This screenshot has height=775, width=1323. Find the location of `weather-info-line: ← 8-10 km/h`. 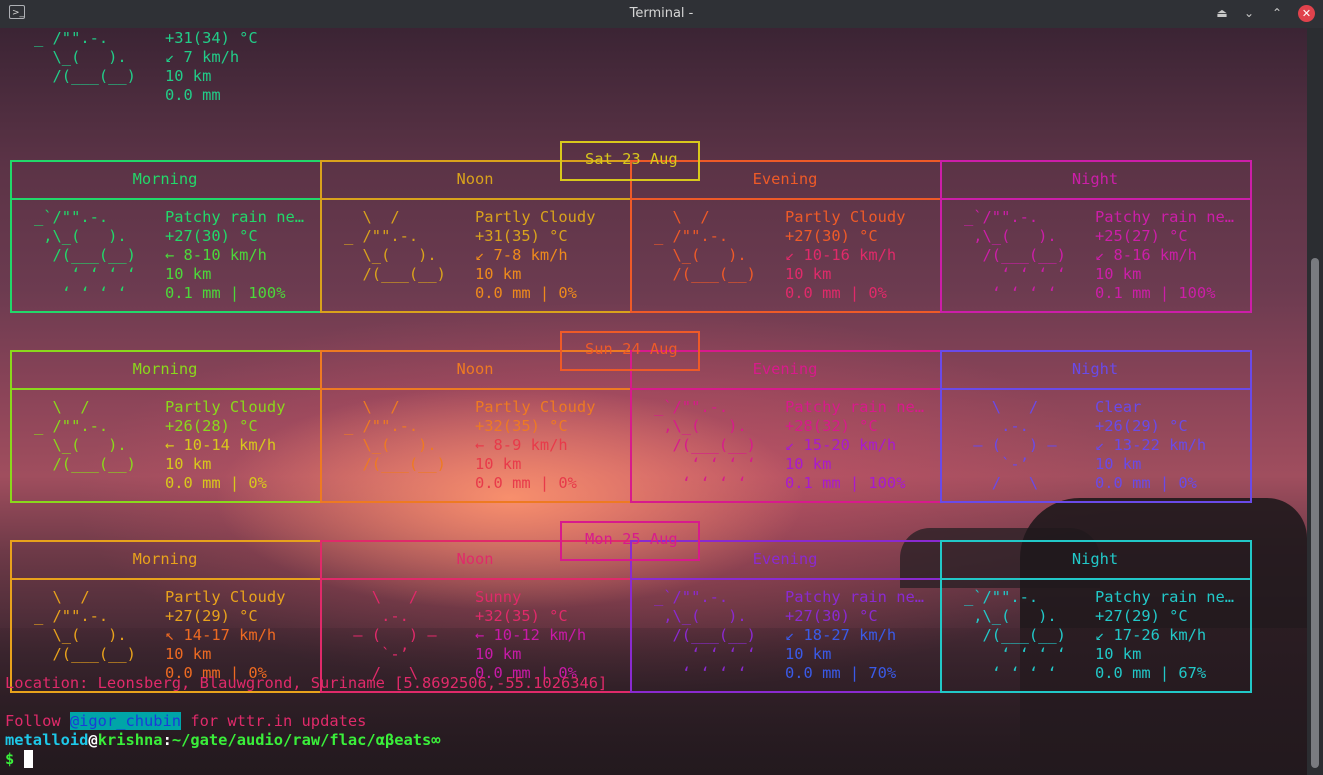

weather-info-line: ← 8-10 km/h is located at coordinates (216, 255).